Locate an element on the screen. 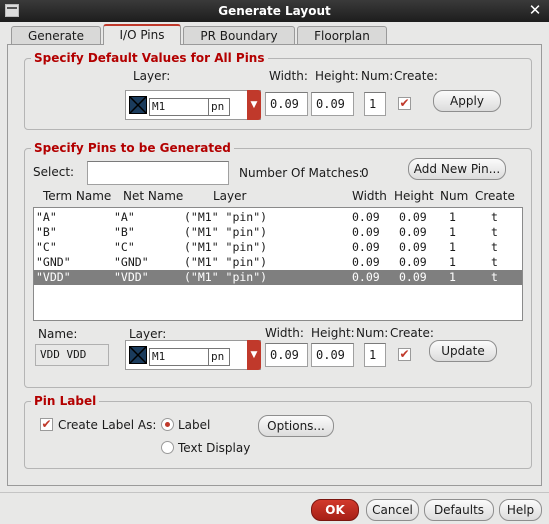 The height and width of the screenshot is (524, 549). edit-layer-label: Layer: is located at coordinates (148, 334).